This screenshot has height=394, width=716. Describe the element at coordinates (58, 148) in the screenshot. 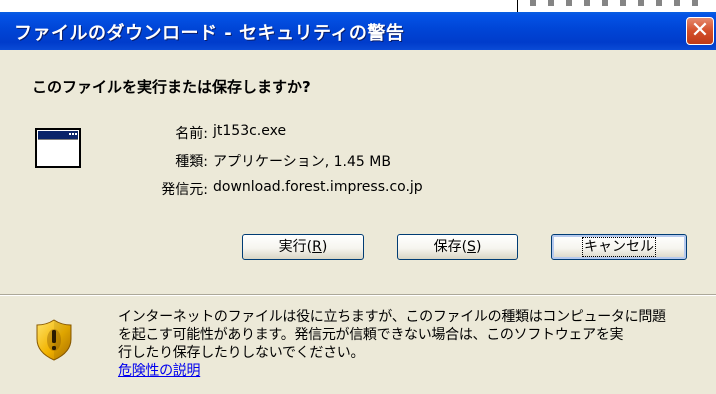

I see `application-icon` at that location.